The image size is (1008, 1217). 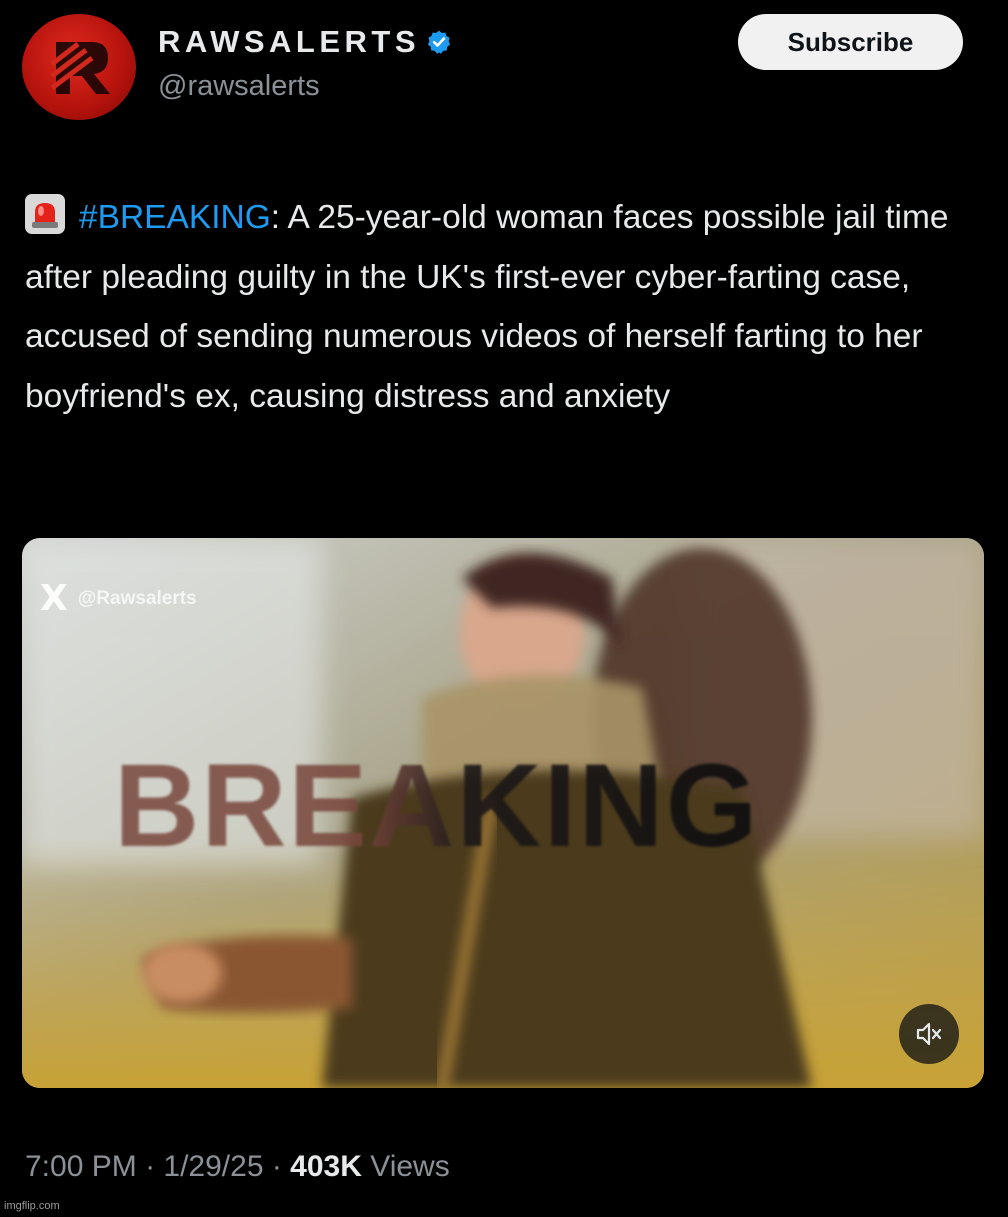 I want to click on tweet-date: 1/29/25, so click(x=213, y=1166).